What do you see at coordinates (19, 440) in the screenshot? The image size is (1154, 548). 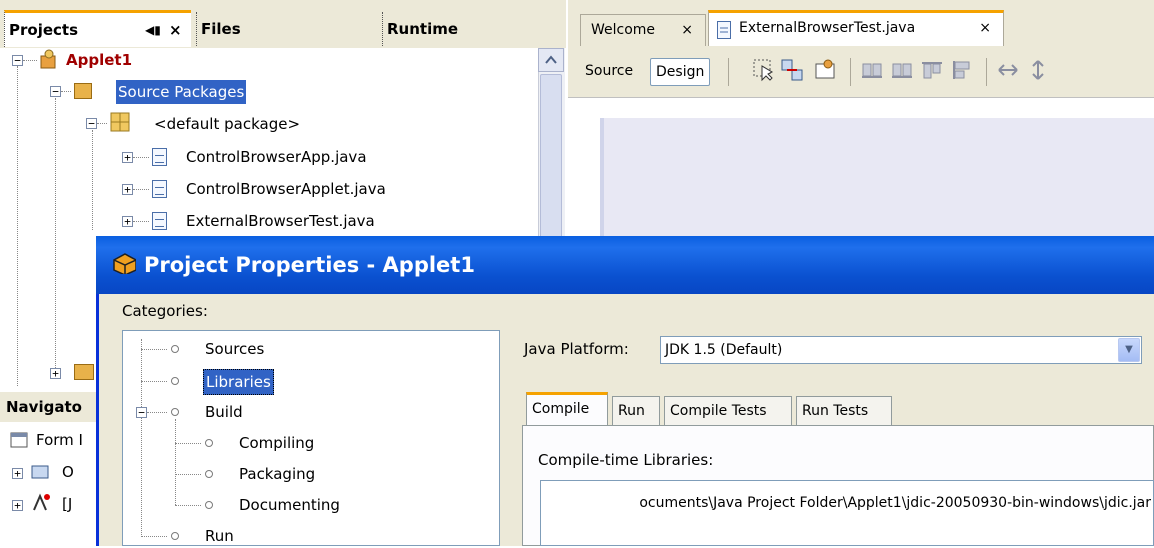 I see `form-icon` at bounding box center [19, 440].